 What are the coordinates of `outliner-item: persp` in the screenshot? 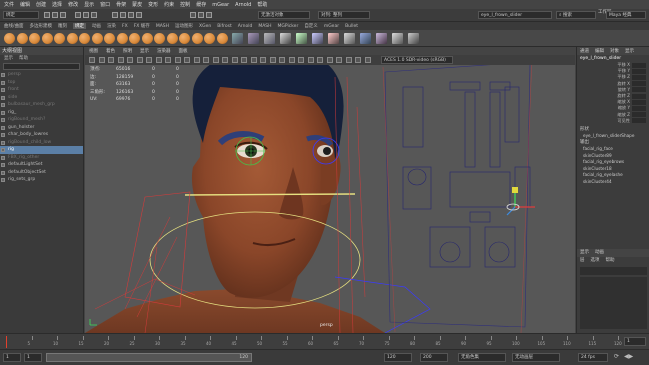 It's located at (41, 75).